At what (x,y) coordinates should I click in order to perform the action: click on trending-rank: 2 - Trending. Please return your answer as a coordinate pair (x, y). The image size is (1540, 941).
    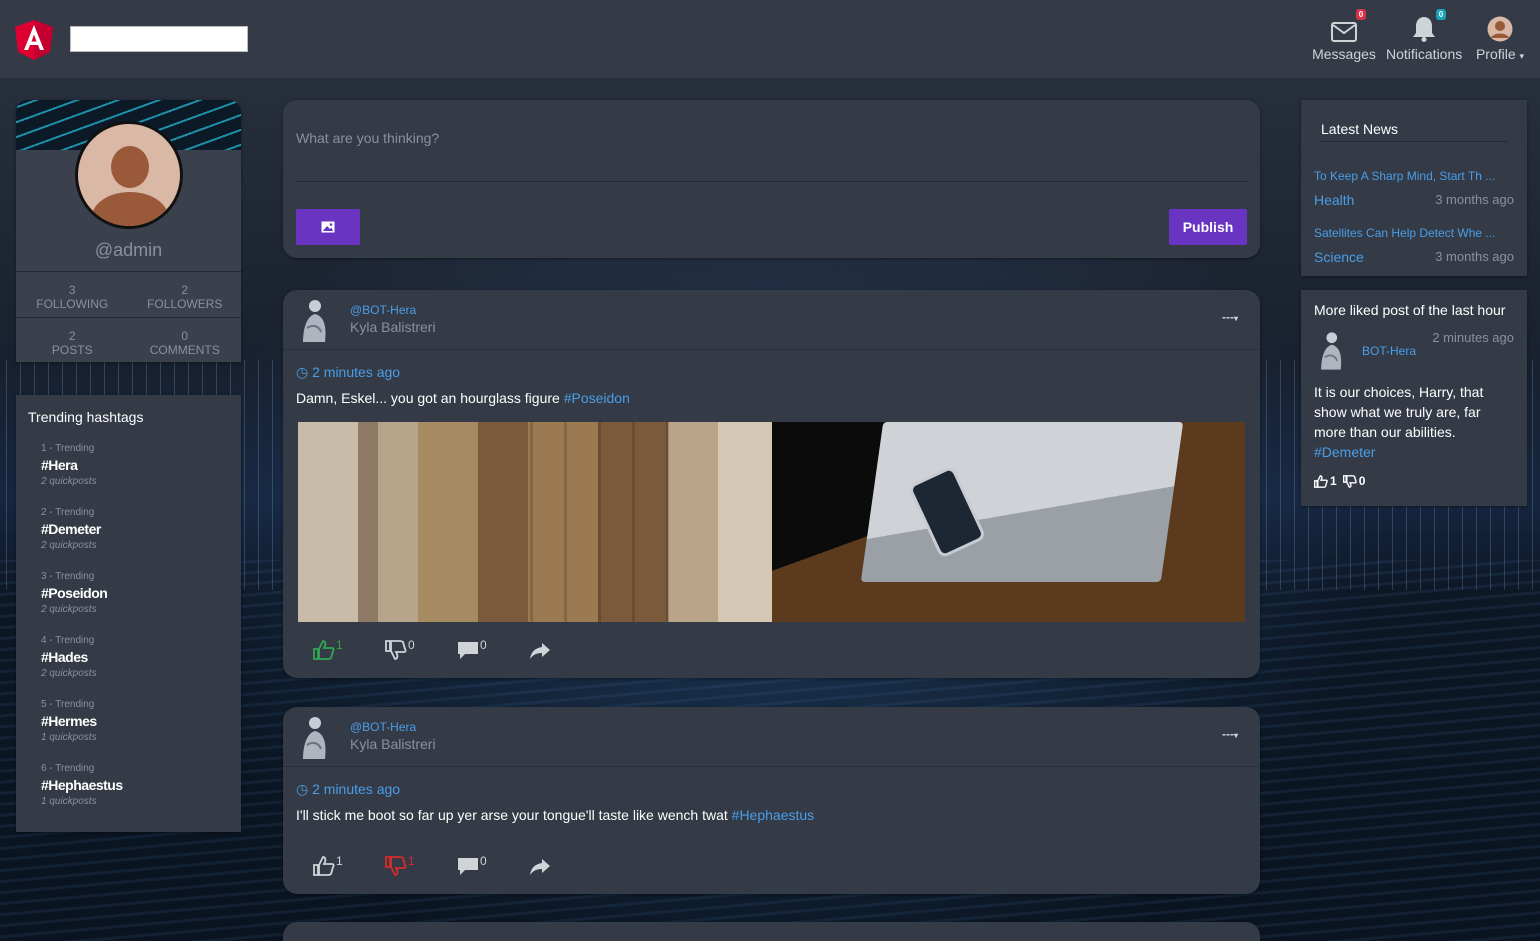
    Looking at the image, I should click on (68, 512).